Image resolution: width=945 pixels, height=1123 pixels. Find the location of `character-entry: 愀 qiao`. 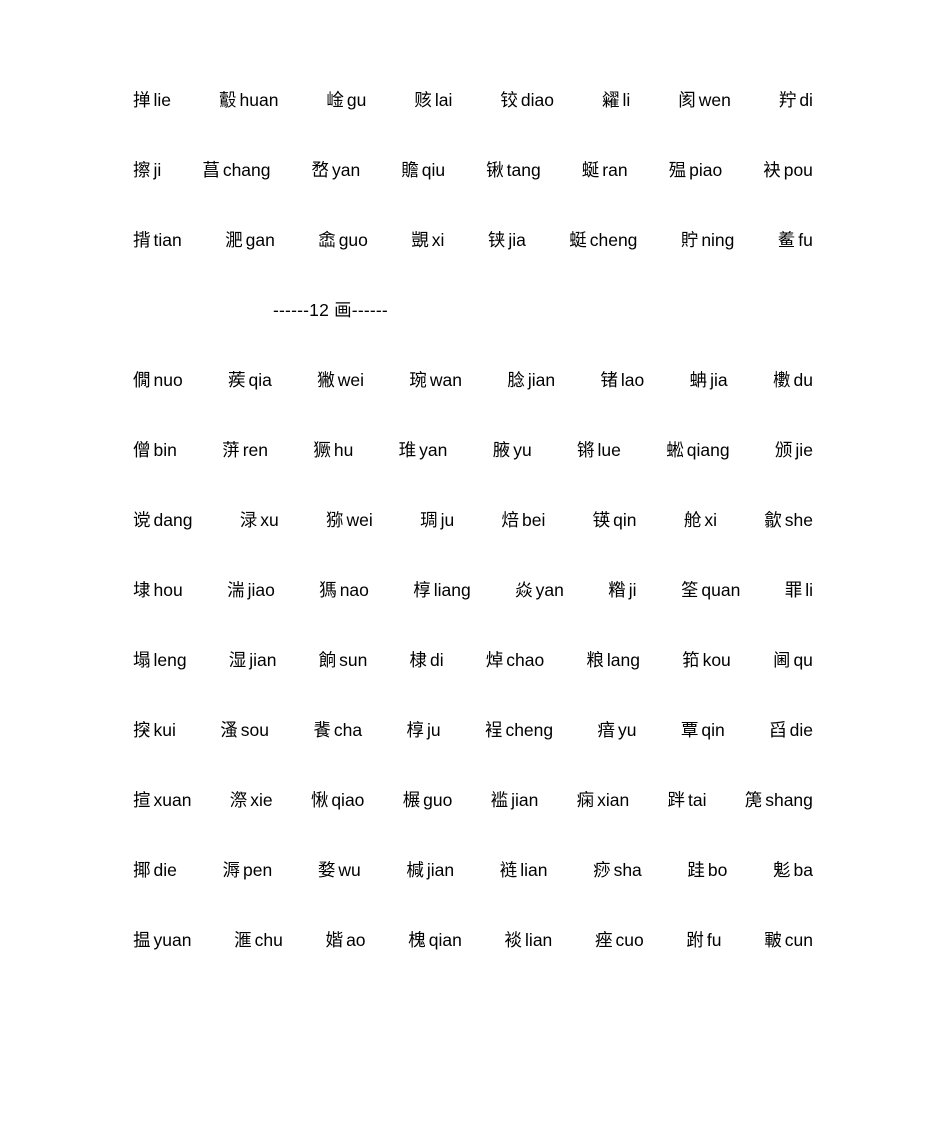

character-entry: 愀 qiao is located at coordinates (338, 800).